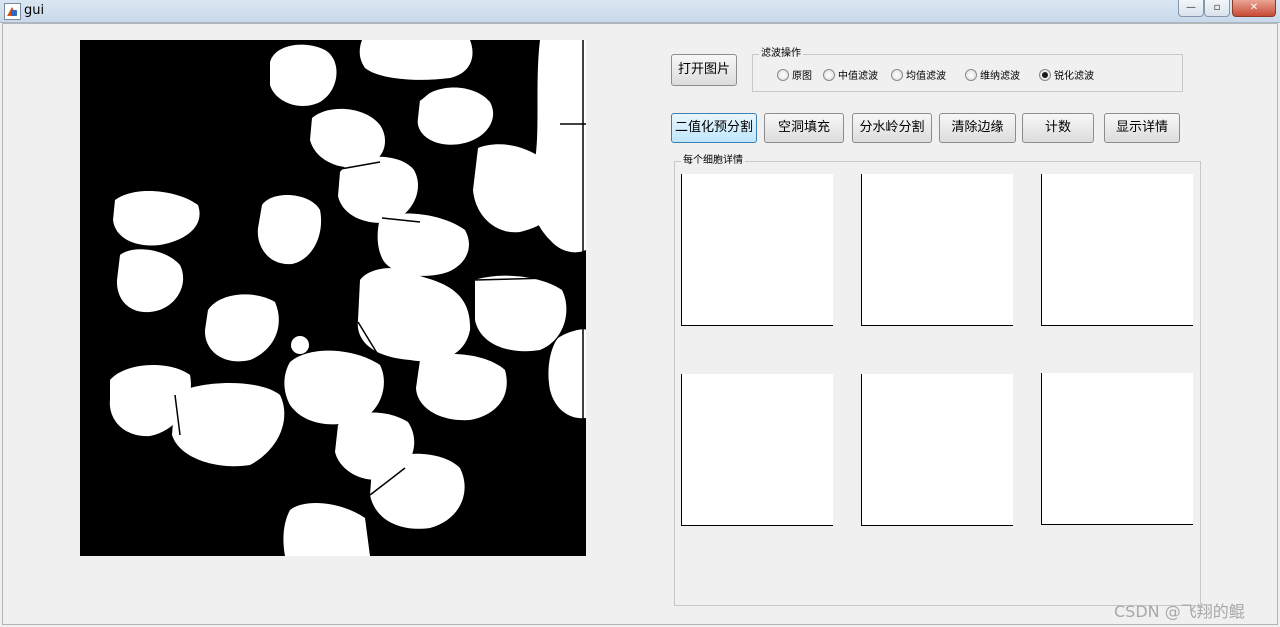 The image size is (1280, 627). Describe the element at coordinates (781, 54) in the screenshot. I see `filter-group-title: 滤波操作` at that location.